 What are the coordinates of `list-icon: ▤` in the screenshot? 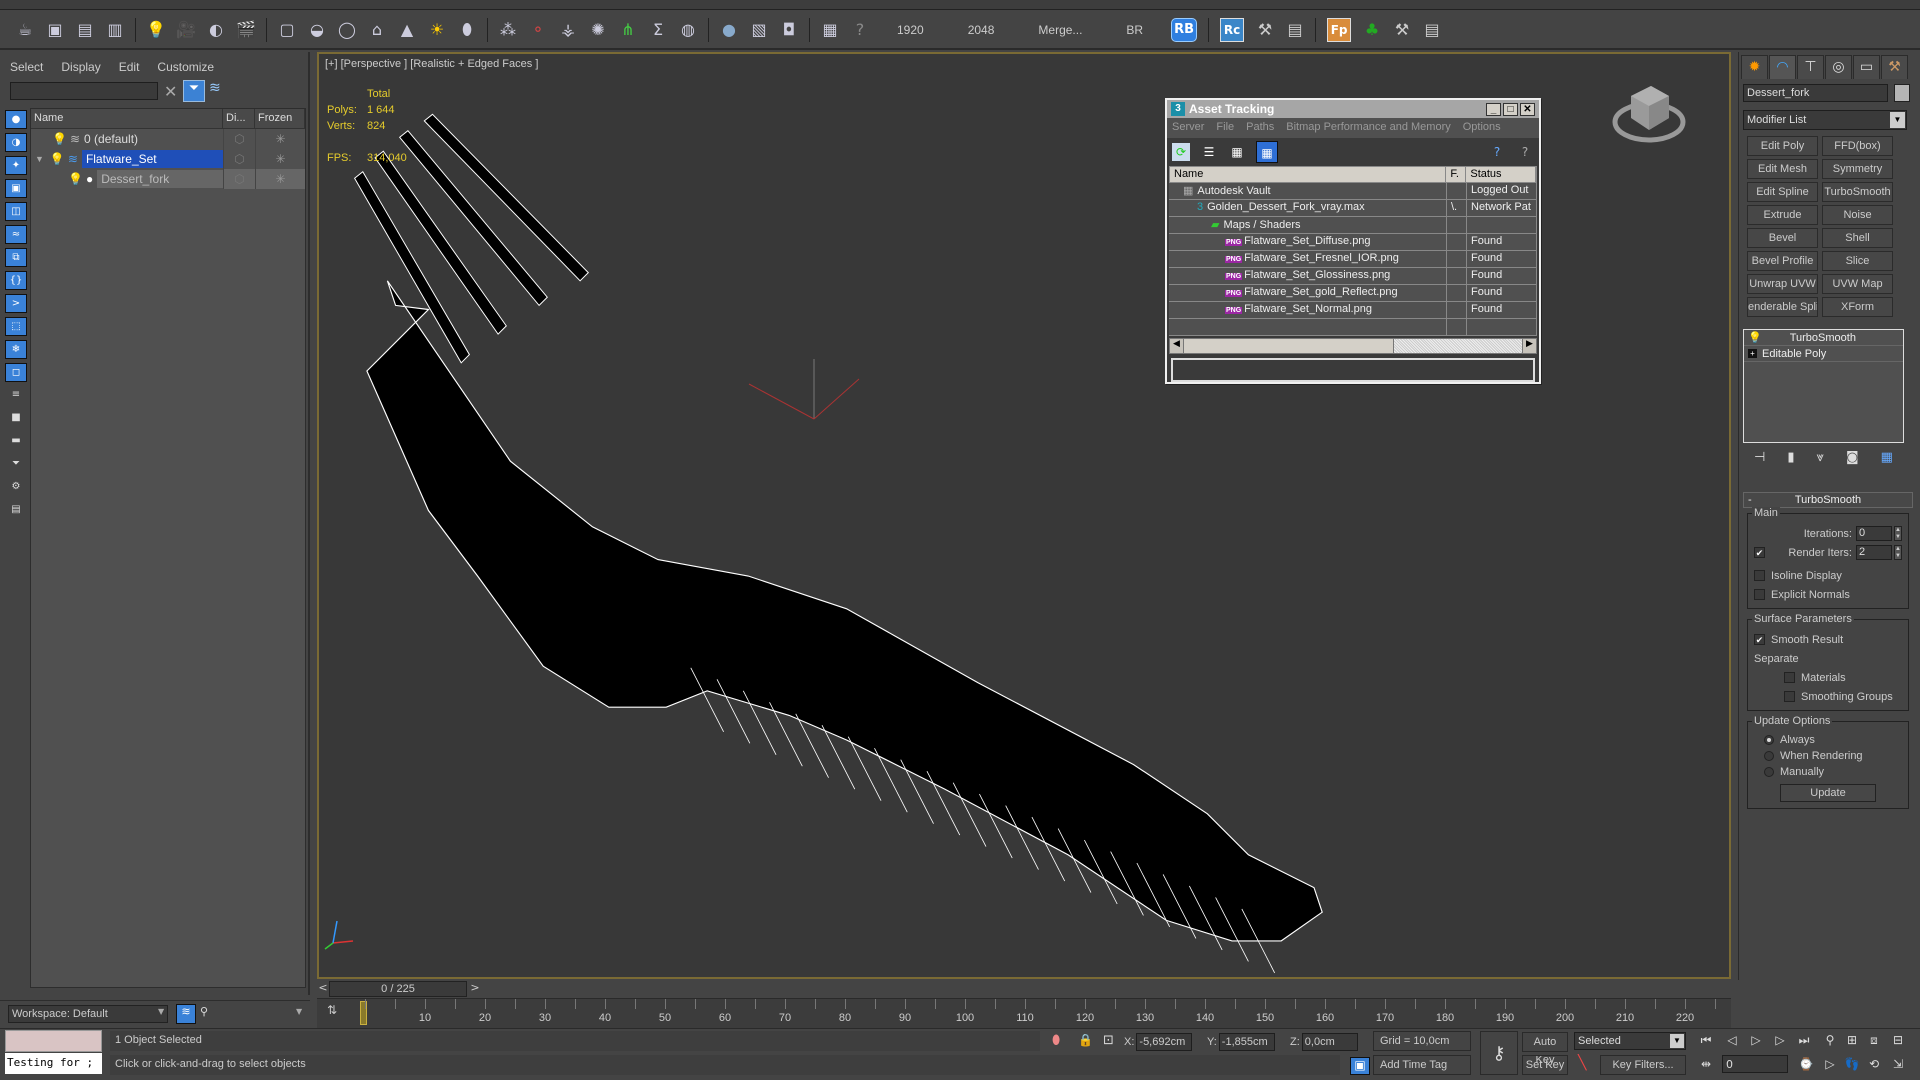 It's located at (1432, 30).